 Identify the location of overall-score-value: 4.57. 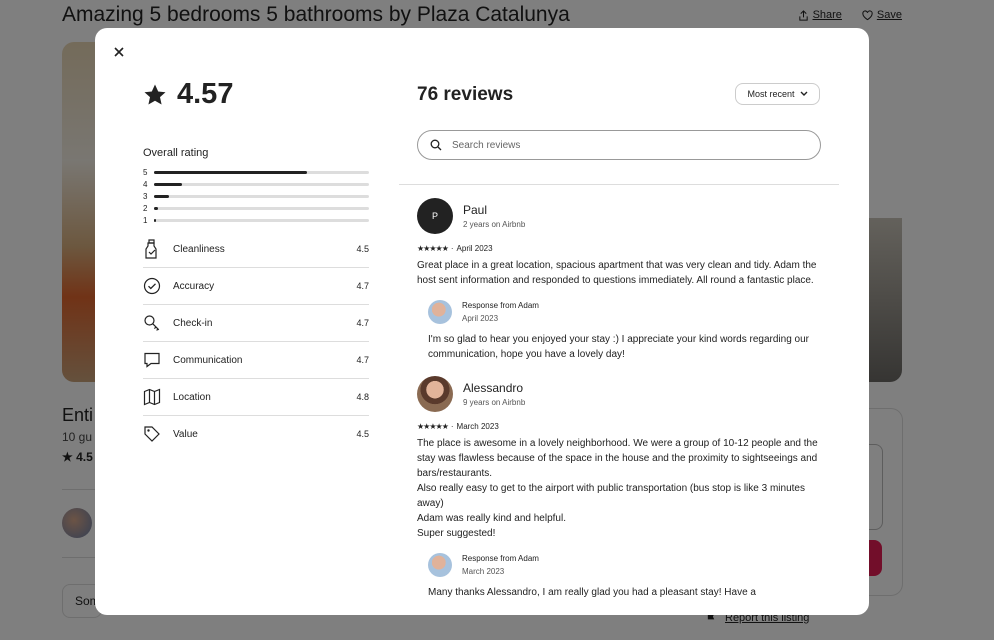
(205, 94).